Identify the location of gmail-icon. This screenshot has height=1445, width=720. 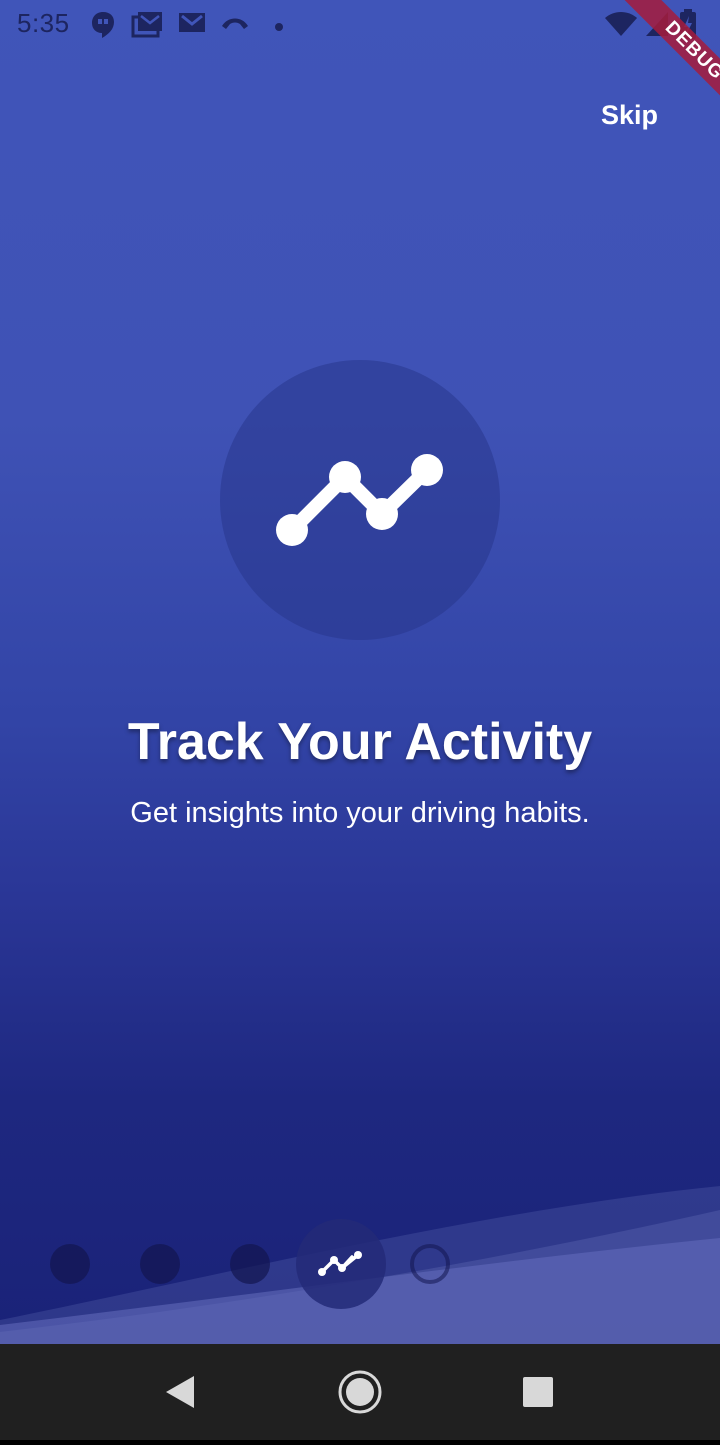
(192, 24).